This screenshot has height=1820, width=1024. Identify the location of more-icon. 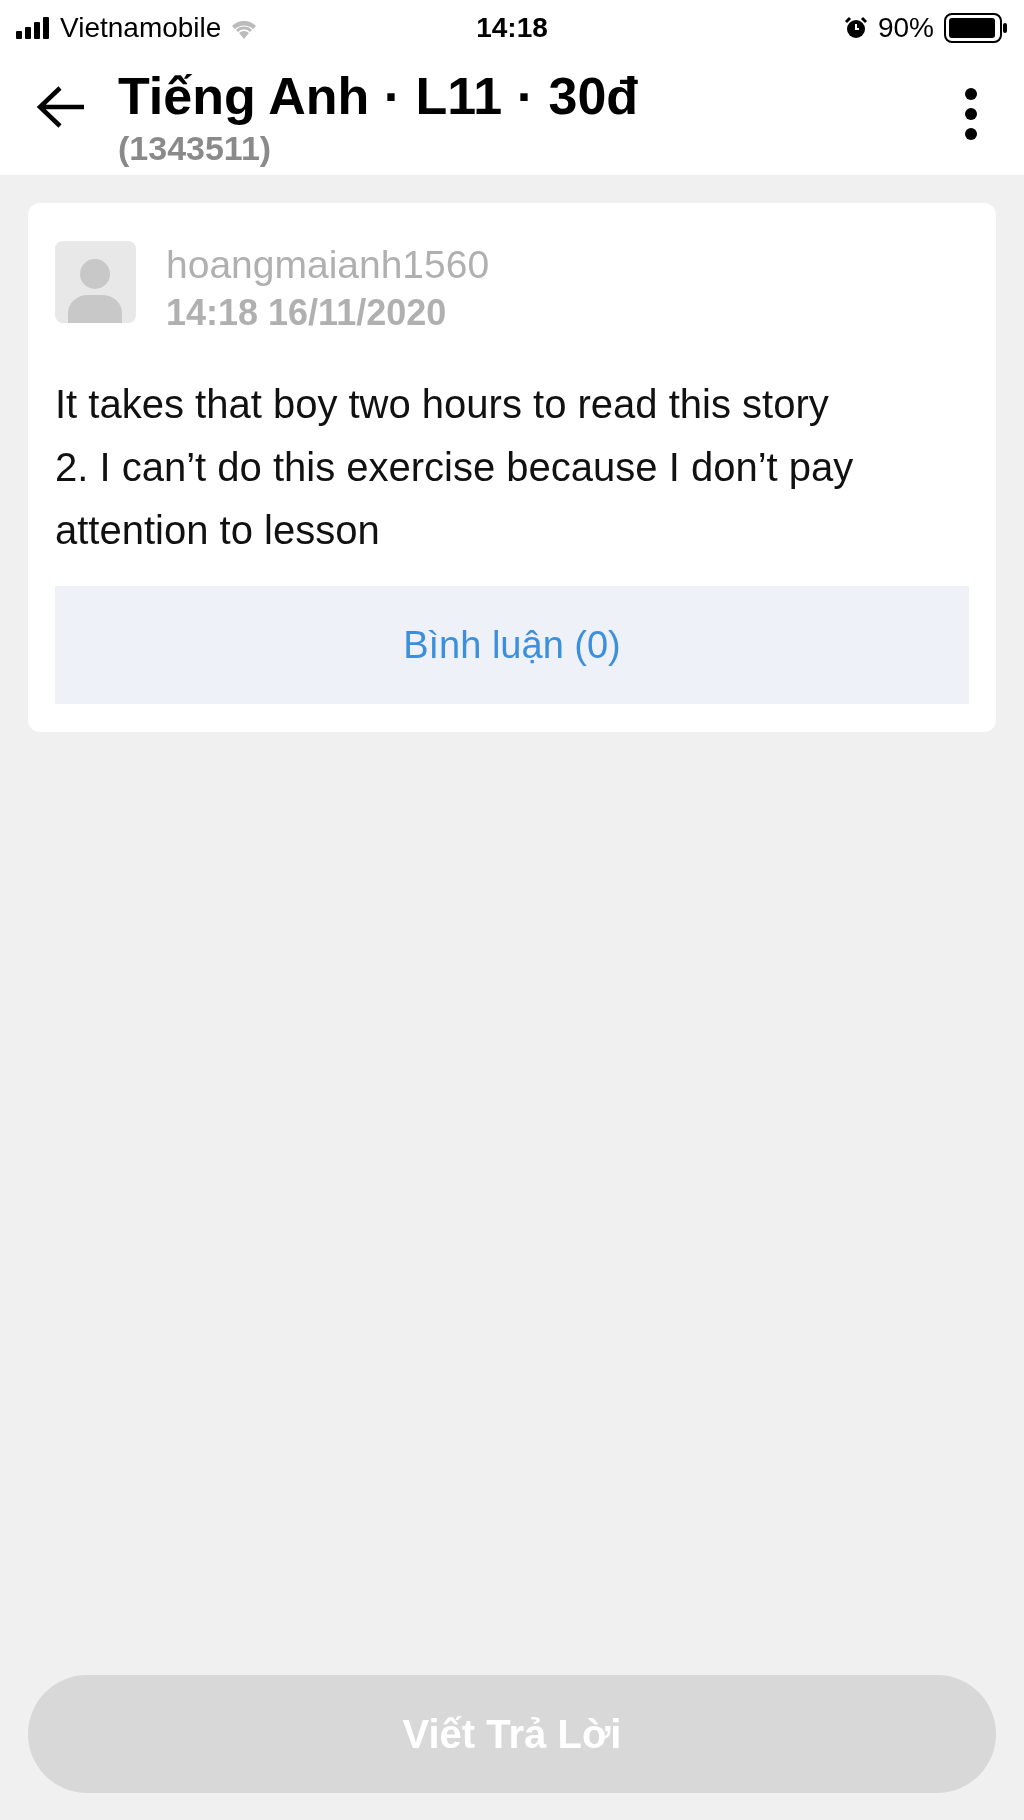
(971, 114).